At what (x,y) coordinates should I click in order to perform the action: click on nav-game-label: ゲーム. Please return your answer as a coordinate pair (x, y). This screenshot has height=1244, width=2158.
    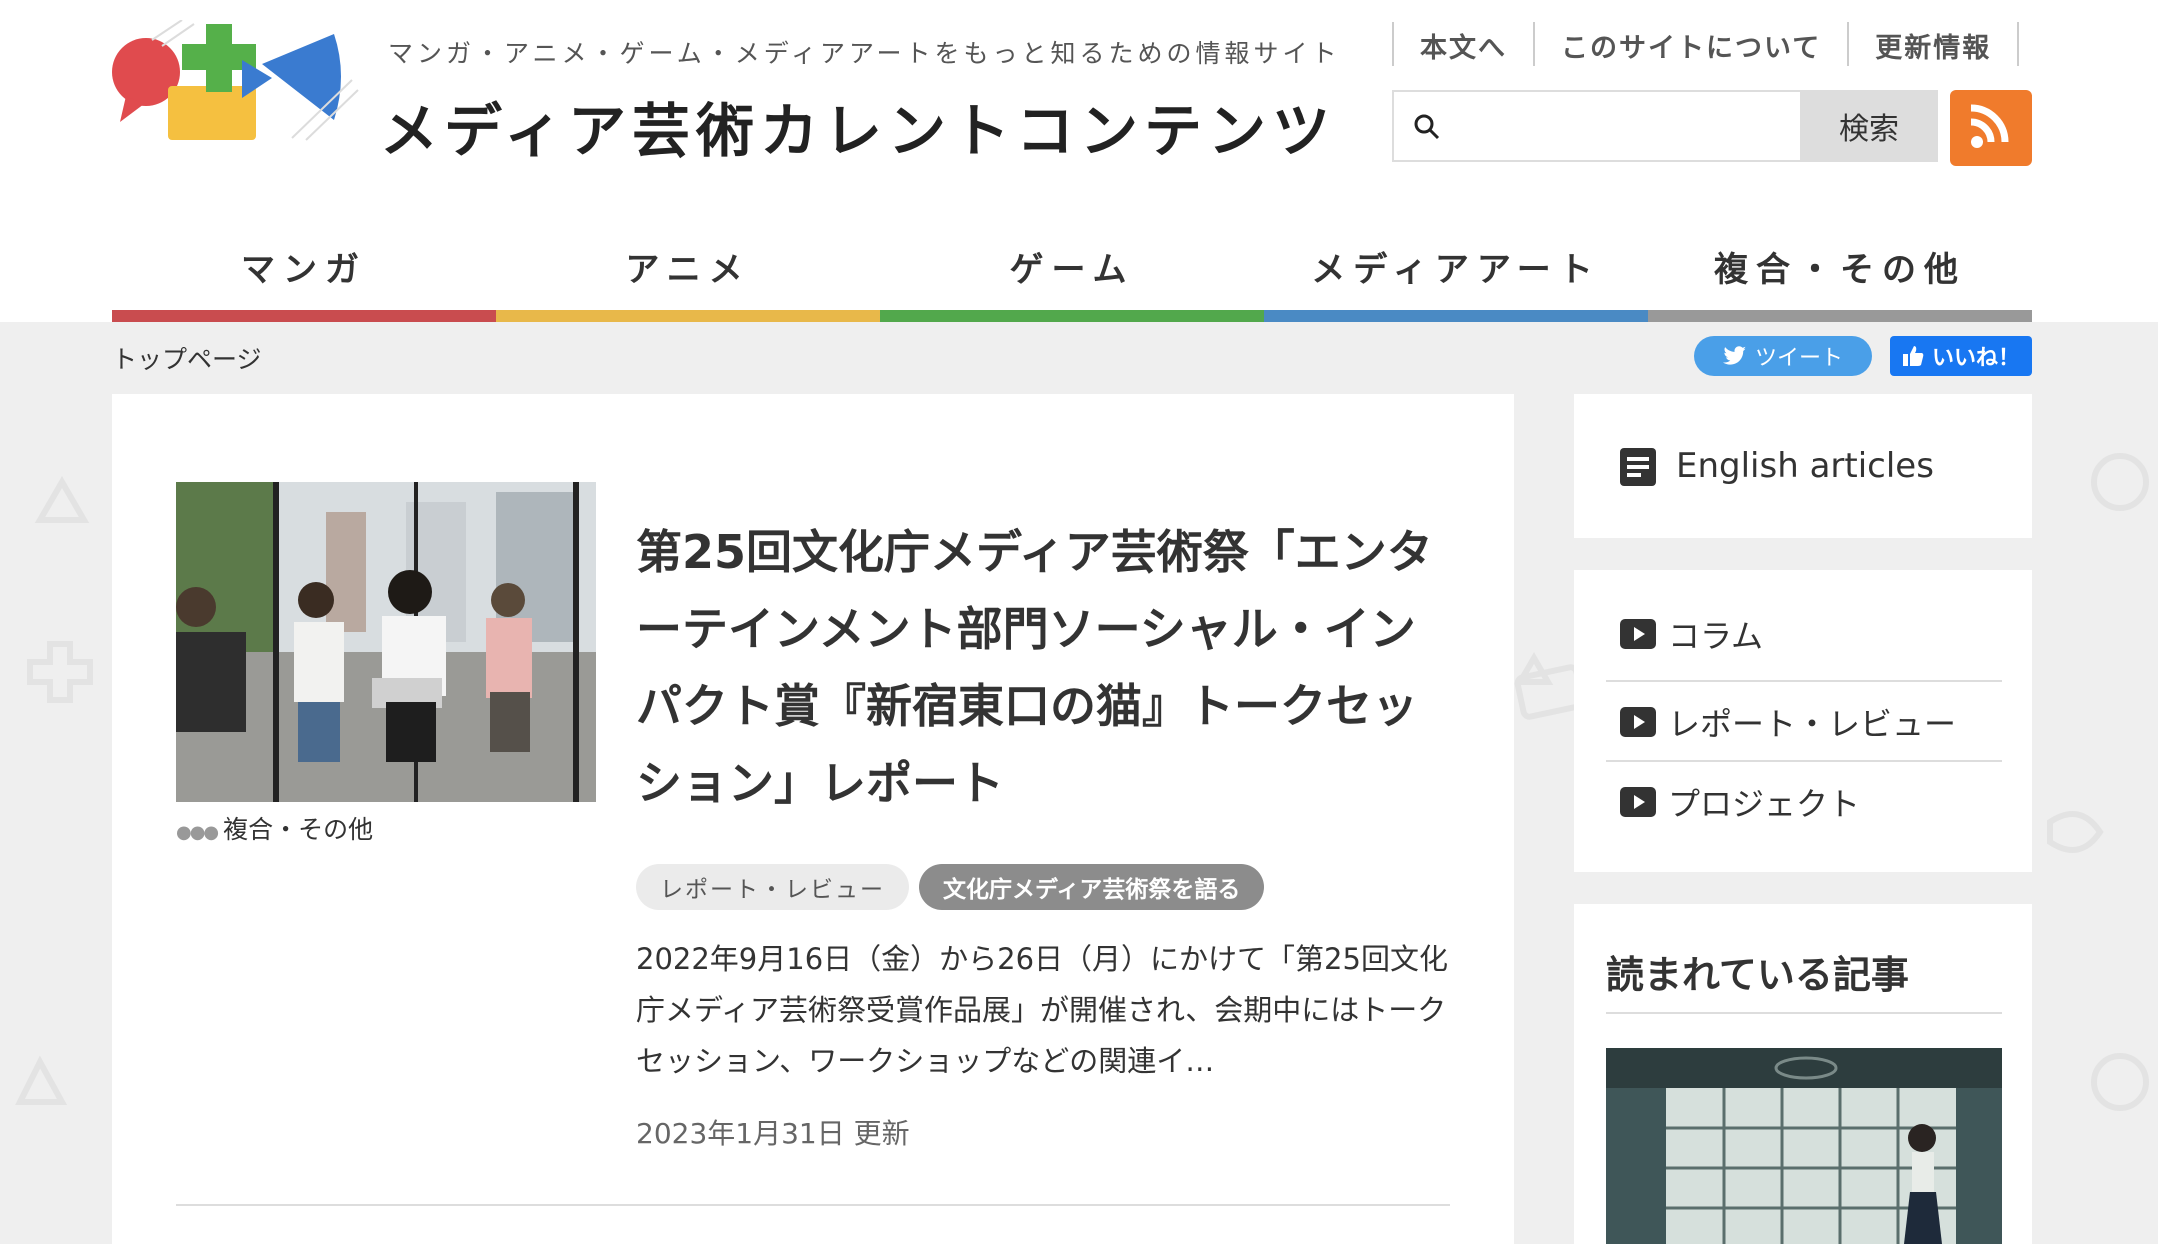
    Looking at the image, I should click on (1072, 270).